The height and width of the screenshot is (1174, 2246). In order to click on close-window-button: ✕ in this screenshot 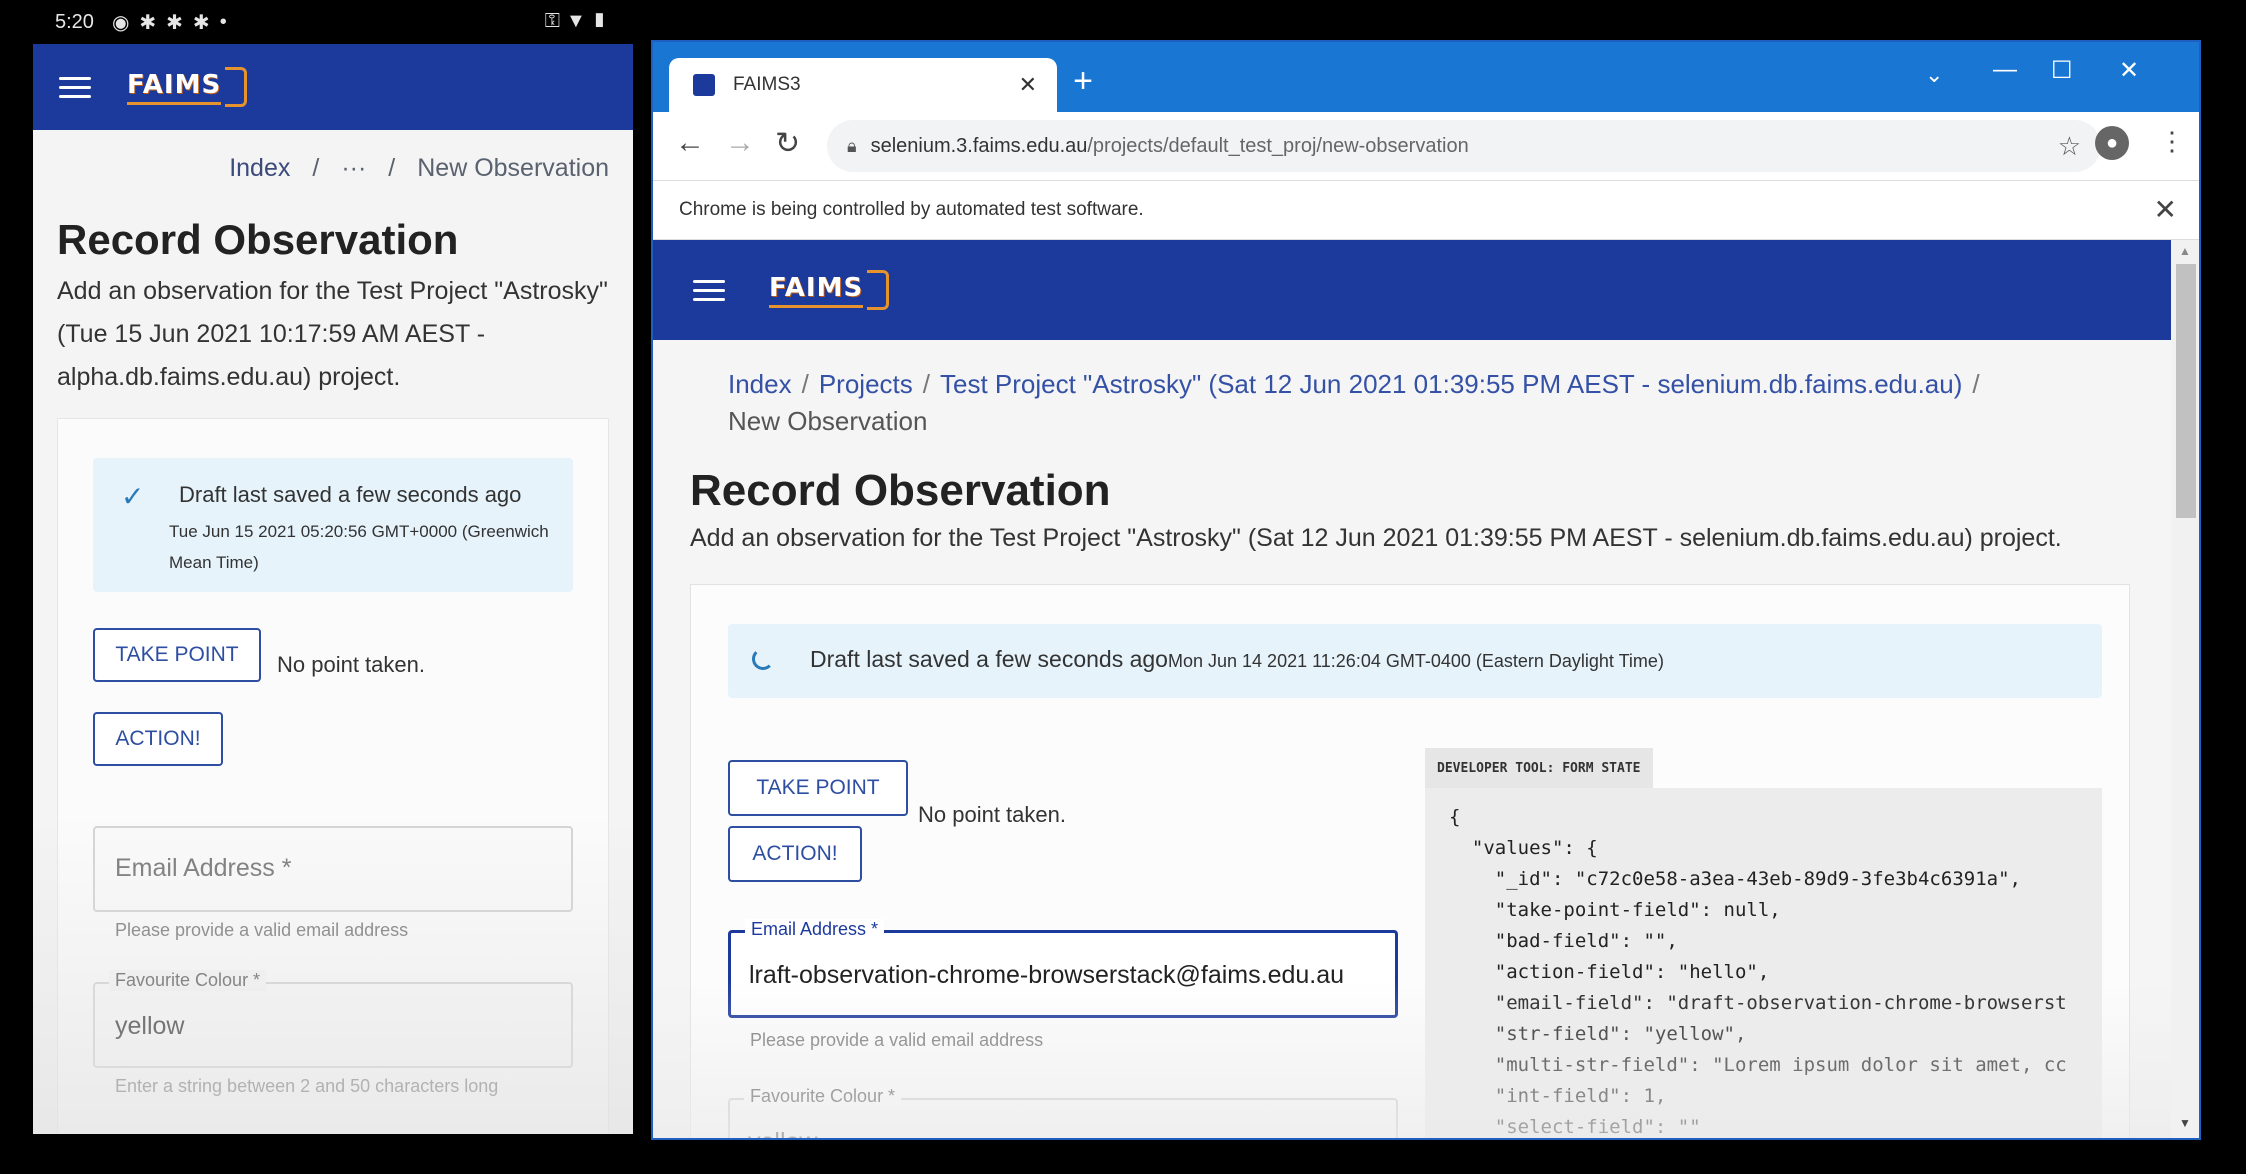, I will do `click(2129, 70)`.